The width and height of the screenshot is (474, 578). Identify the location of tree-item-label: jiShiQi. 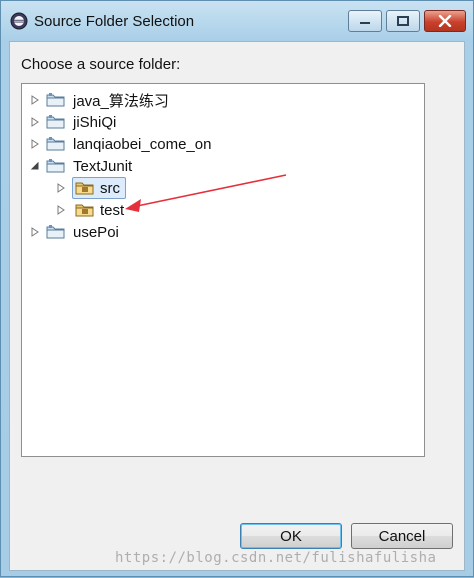
(95, 122).